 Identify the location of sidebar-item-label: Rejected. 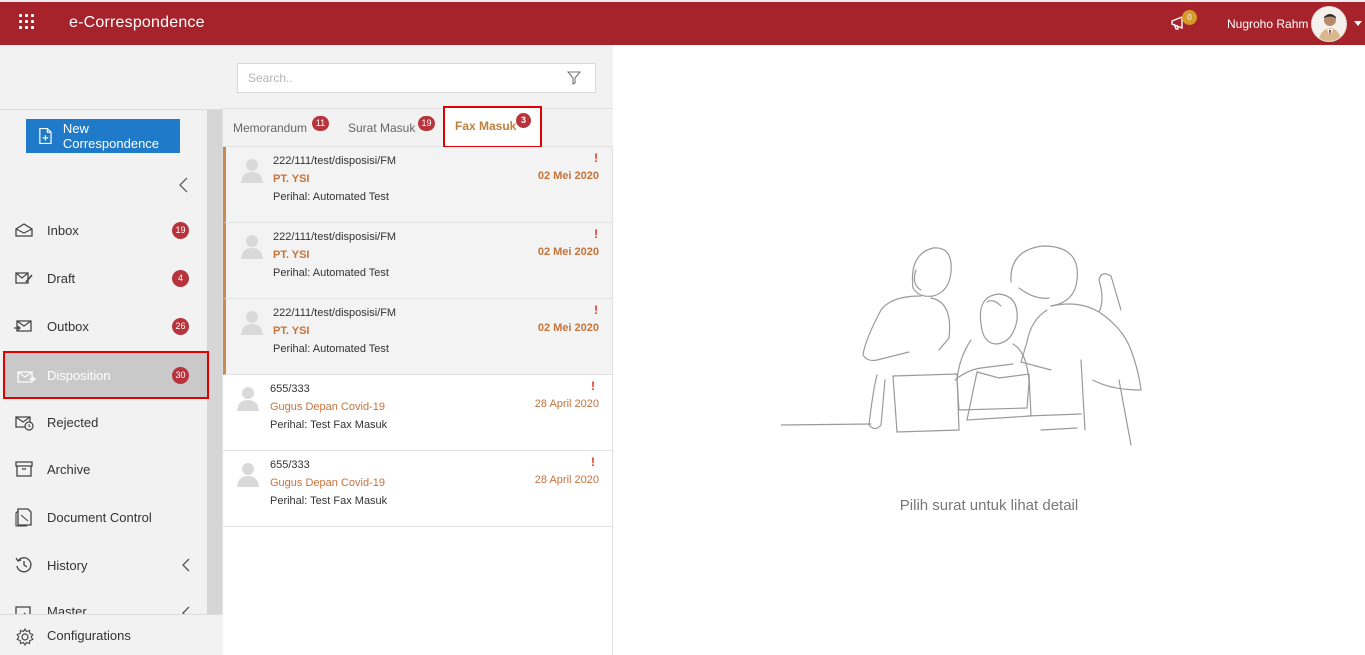
(73, 422).